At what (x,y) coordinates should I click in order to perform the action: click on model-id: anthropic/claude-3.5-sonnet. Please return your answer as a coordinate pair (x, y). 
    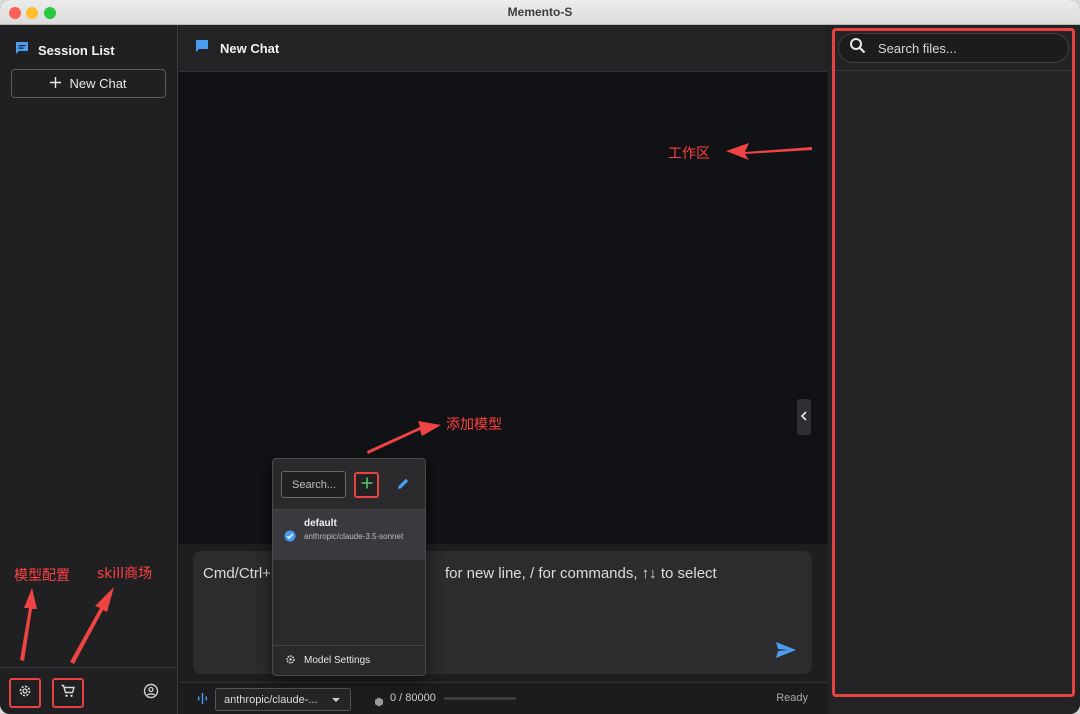
    Looking at the image, I should click on (354, 536).